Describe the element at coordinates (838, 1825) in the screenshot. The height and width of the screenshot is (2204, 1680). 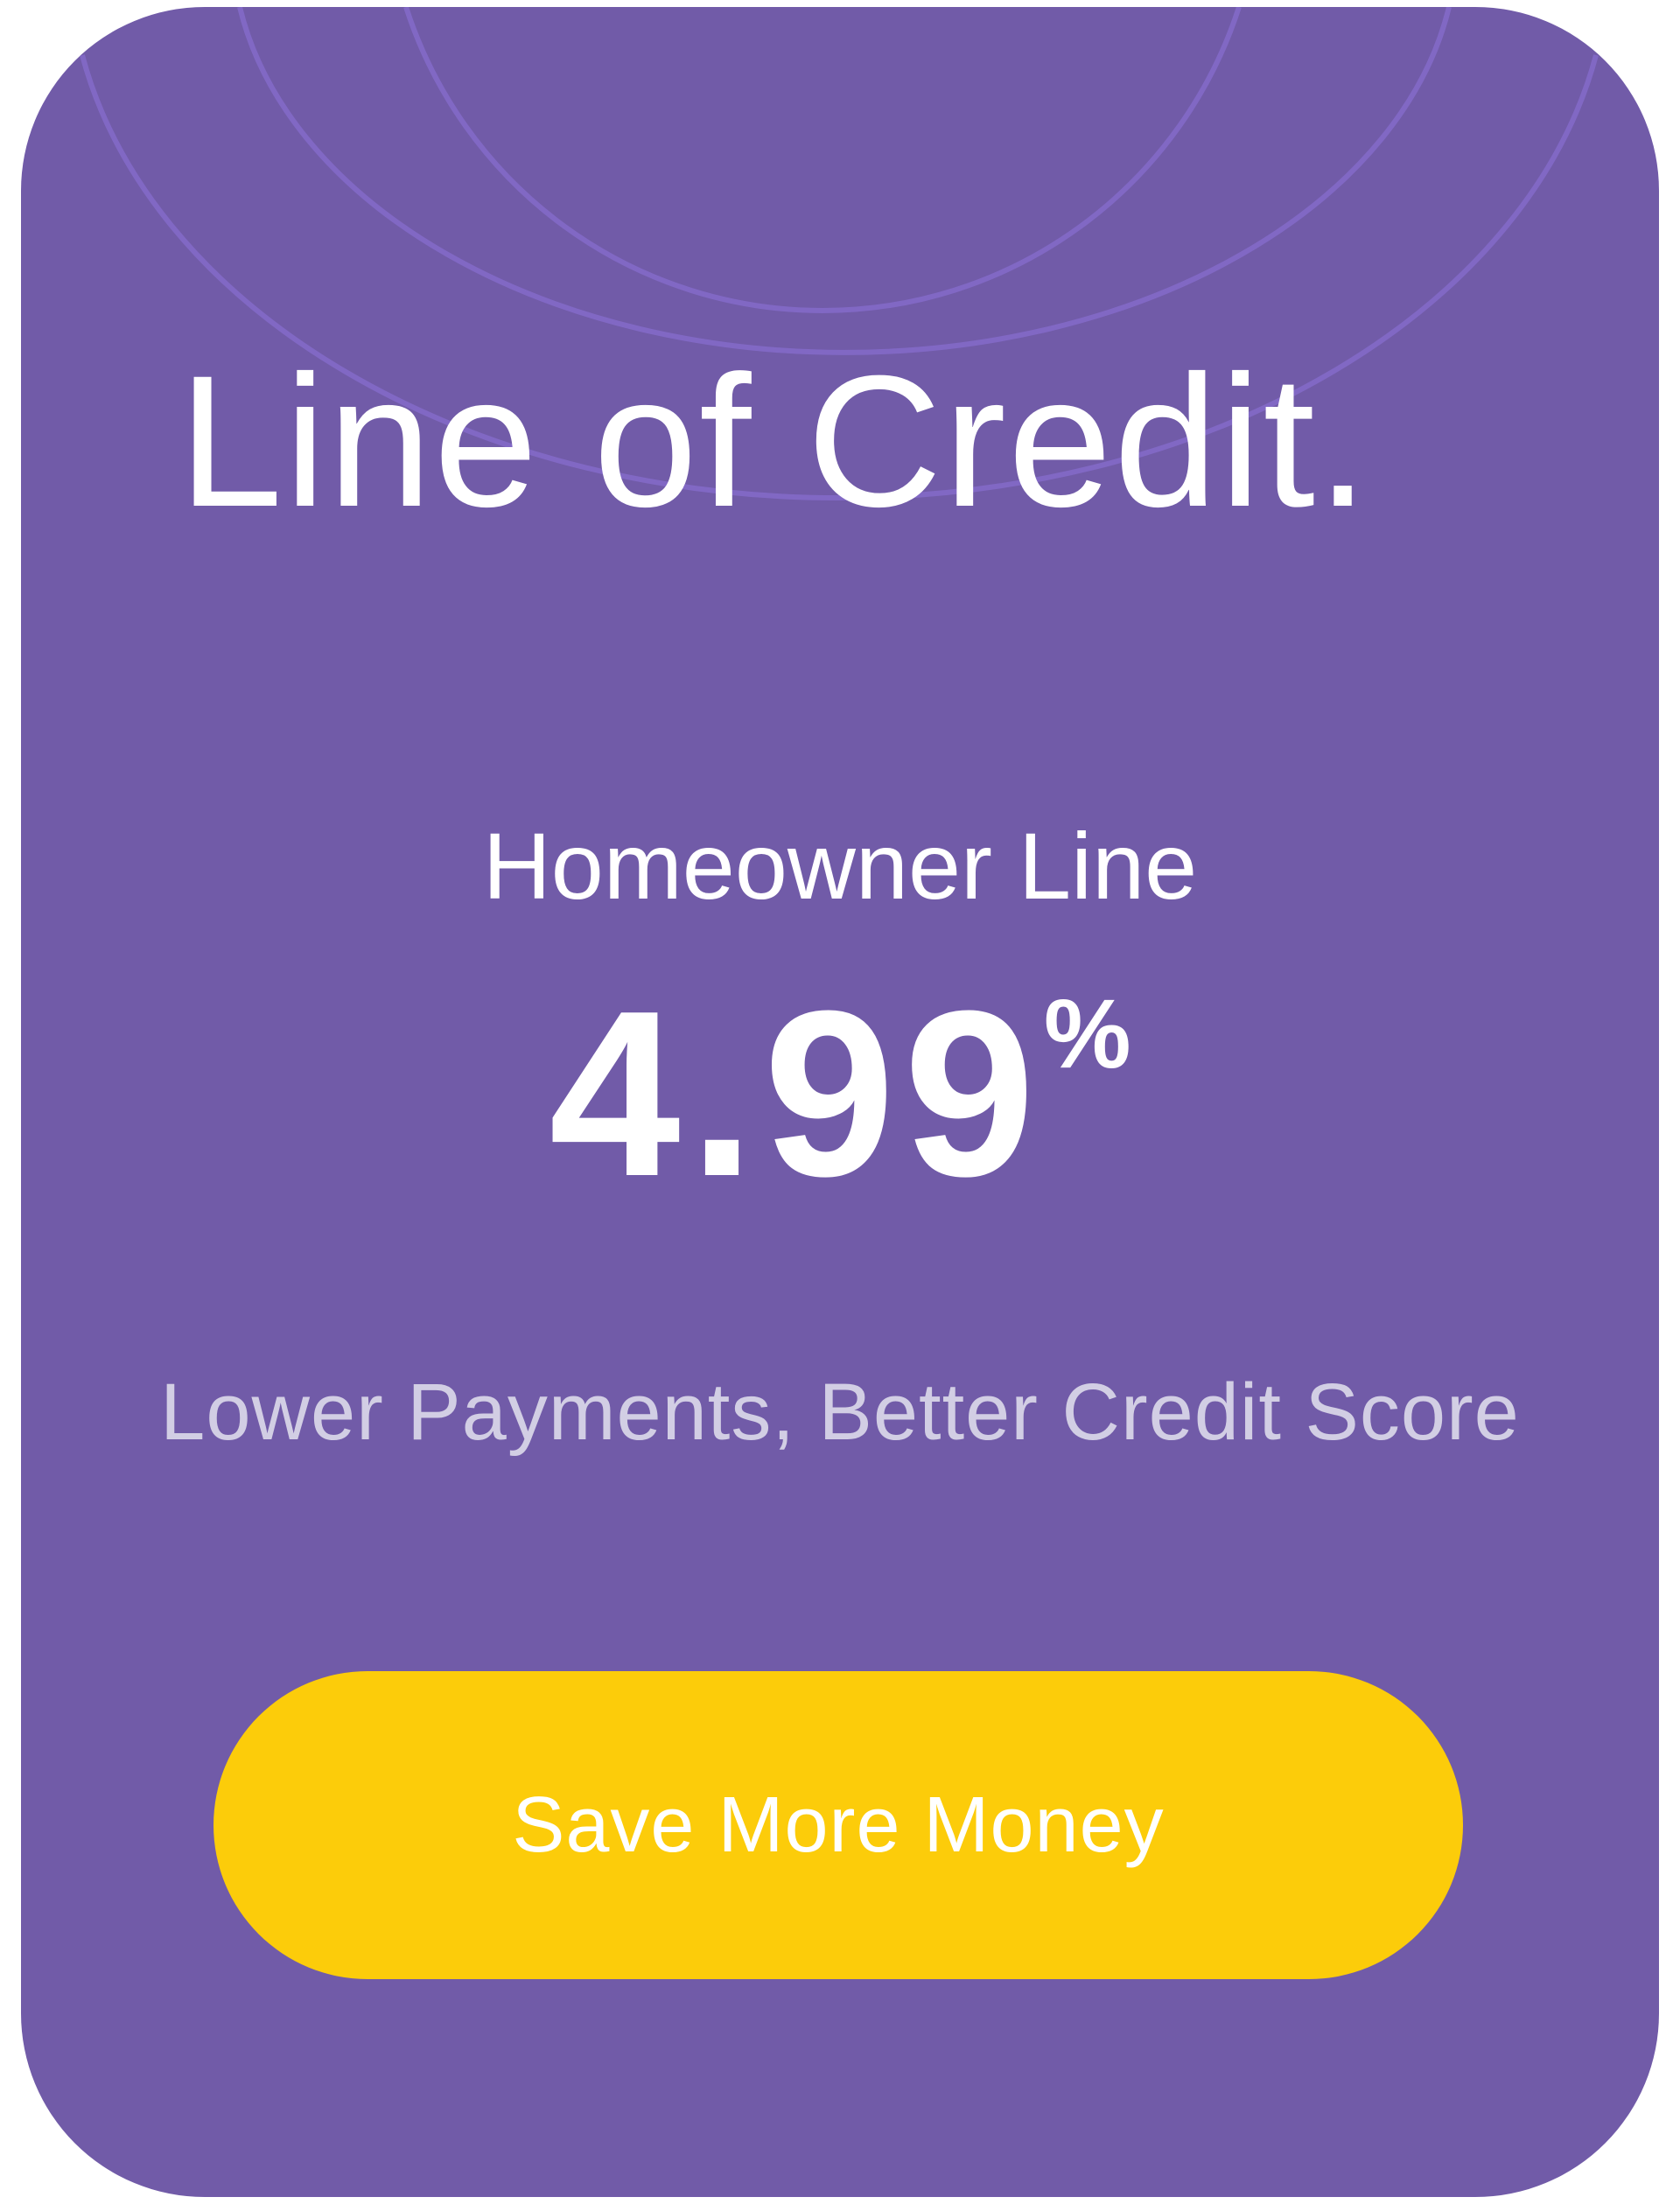
I see `save-more-money-button: Save More Money` at that location.